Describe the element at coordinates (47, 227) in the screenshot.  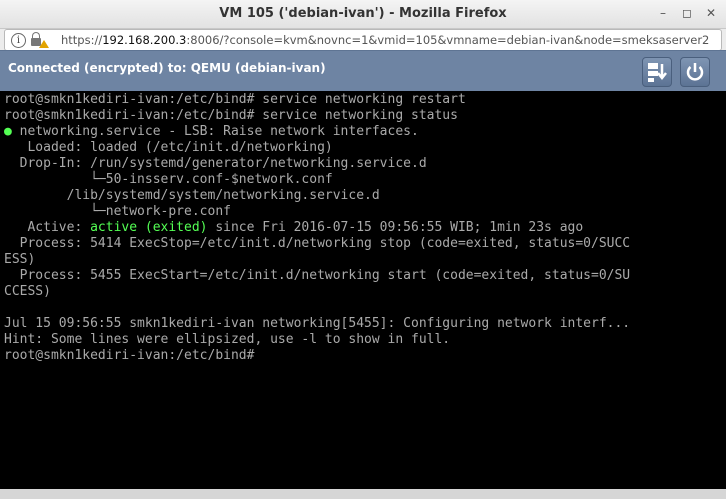
I see `terminal-text: Active:` at that location.